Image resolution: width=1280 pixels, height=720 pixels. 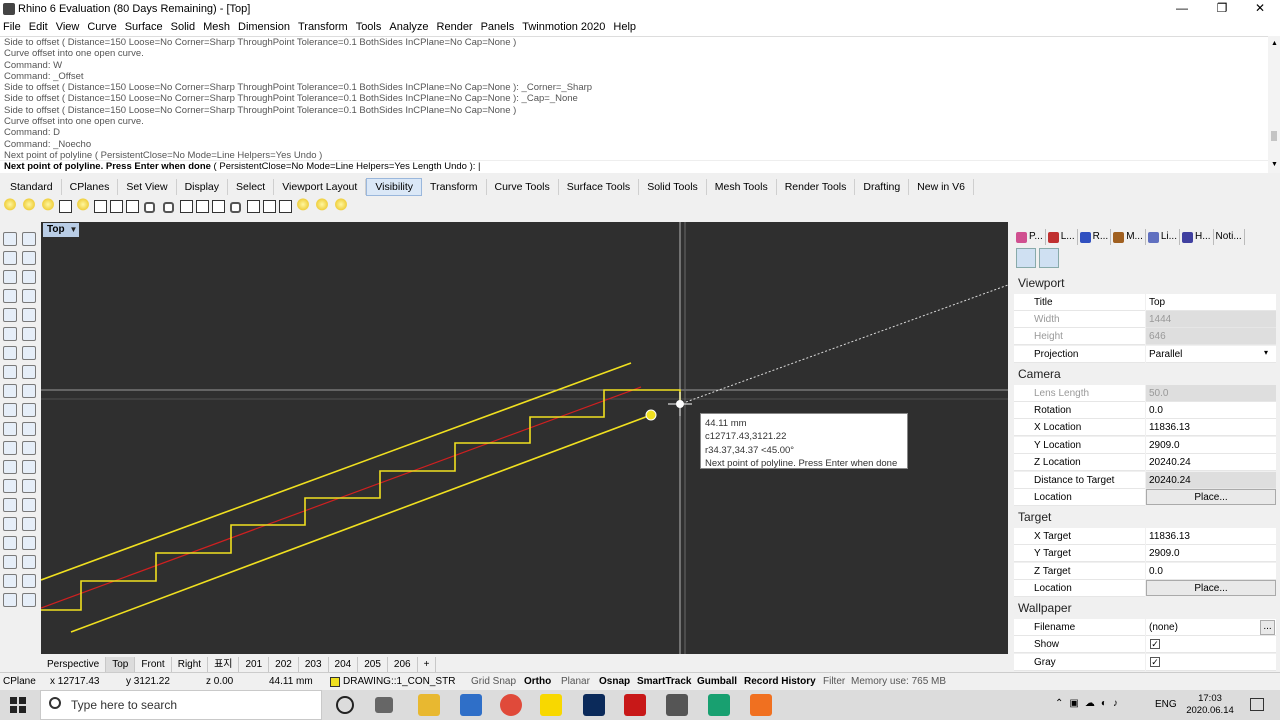 What do you see at coordinates (373, 664) in the screenshot?
I see `vp-tab-205: 205` at bounding box center [373, 664].